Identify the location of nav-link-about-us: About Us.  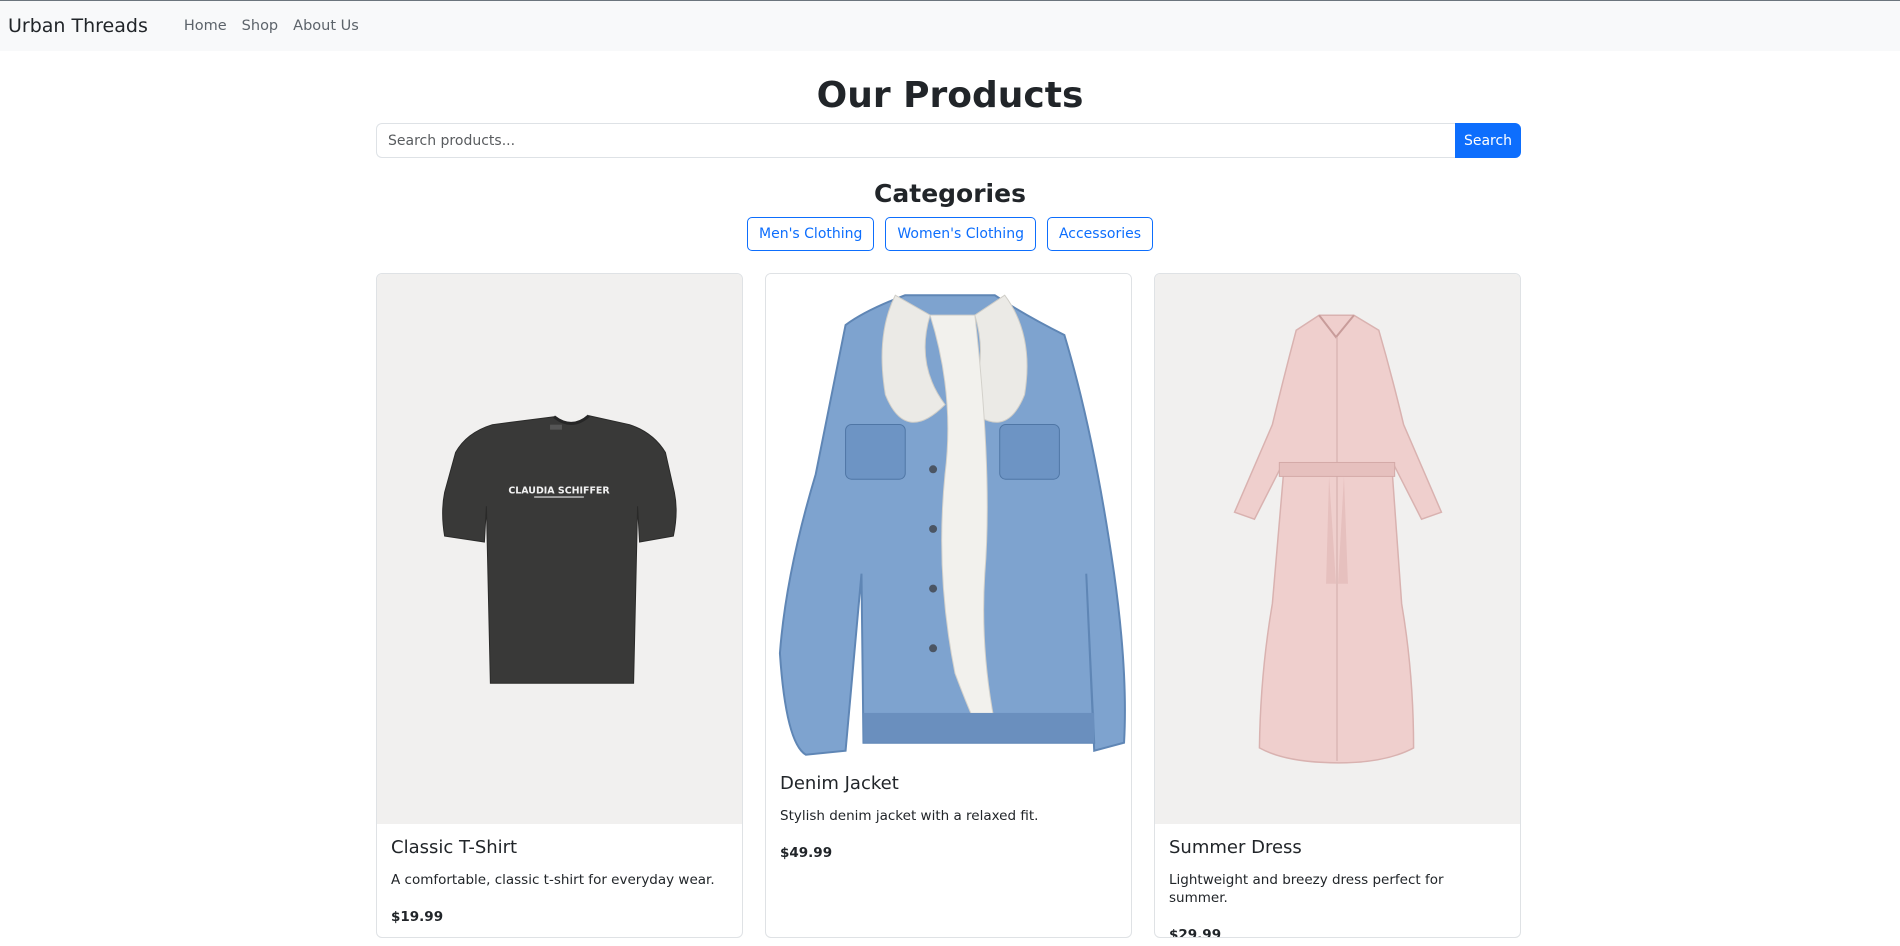
(326, 26).